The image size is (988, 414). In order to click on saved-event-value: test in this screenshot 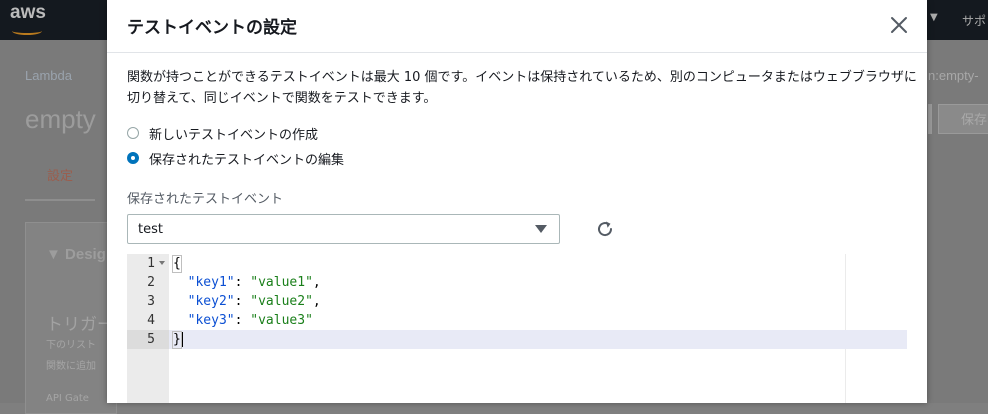, I will do `click(150, 229)`.